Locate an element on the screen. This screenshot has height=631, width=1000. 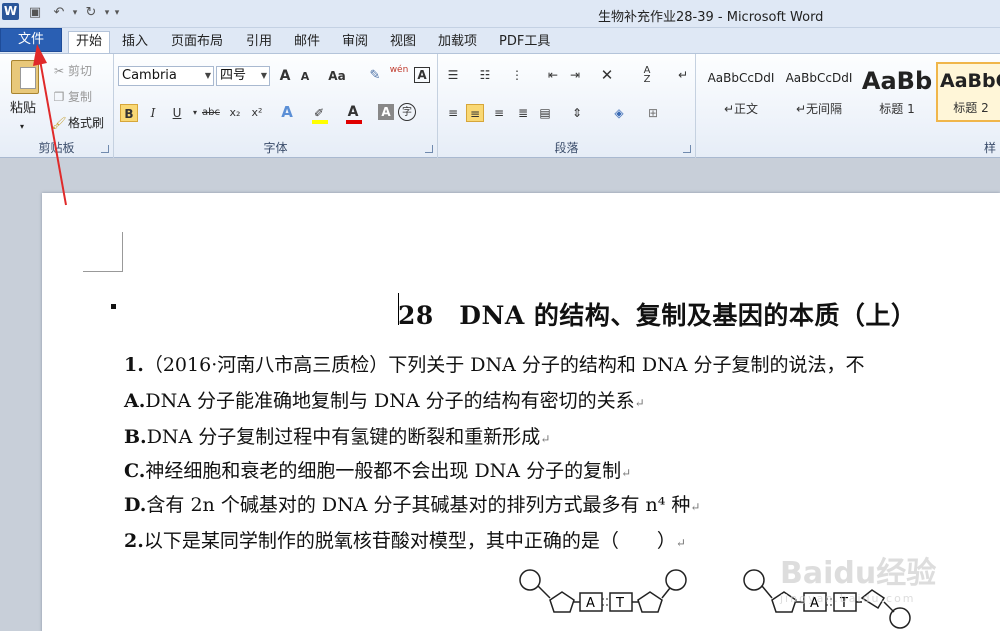
style-name: ↵正文 is located at coordinates (741, 109).